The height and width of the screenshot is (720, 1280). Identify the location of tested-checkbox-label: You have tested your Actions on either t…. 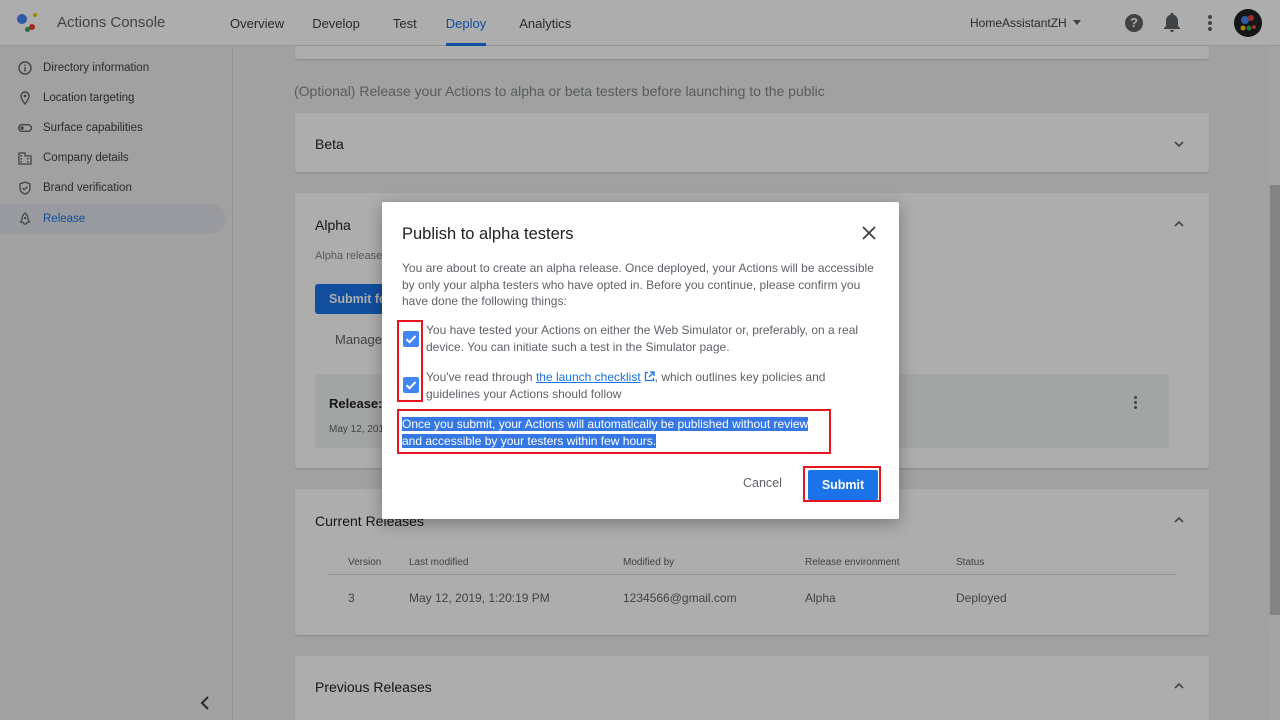
(642, 338).